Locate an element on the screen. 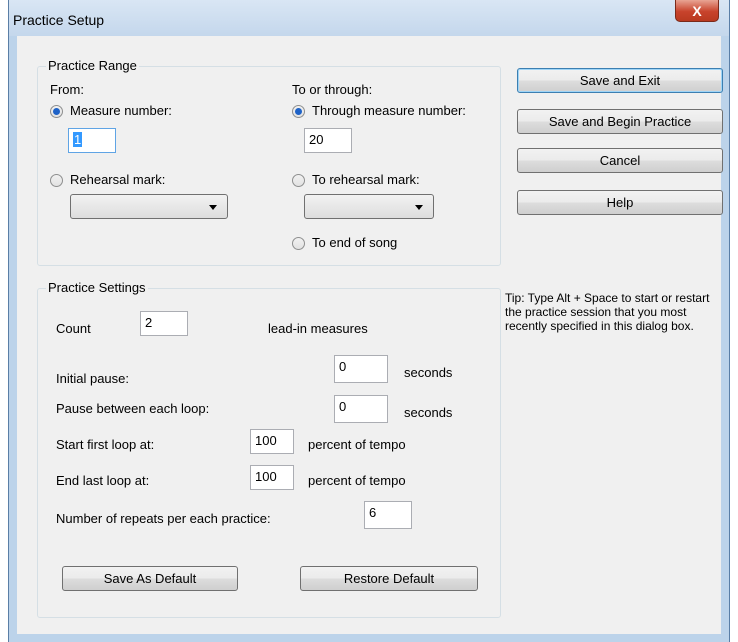  cancel-button: Cancel is located at coordinates (620, 160).